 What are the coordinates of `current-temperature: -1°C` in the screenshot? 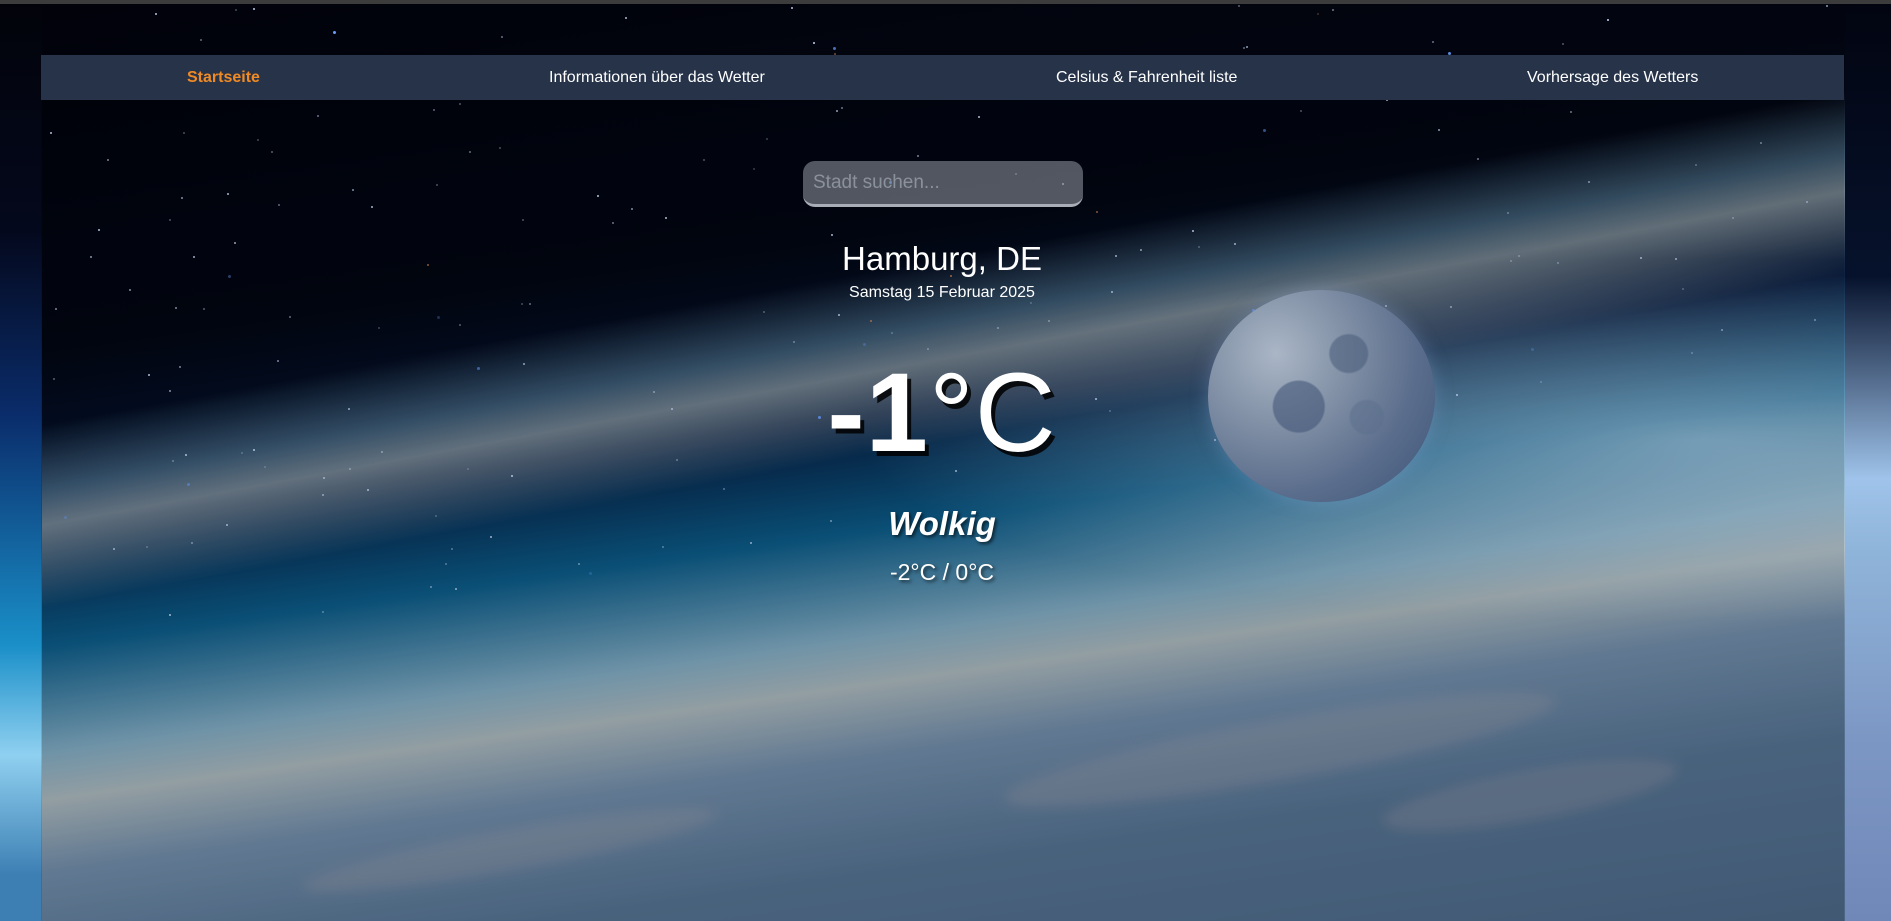 It's located at (942, 412).